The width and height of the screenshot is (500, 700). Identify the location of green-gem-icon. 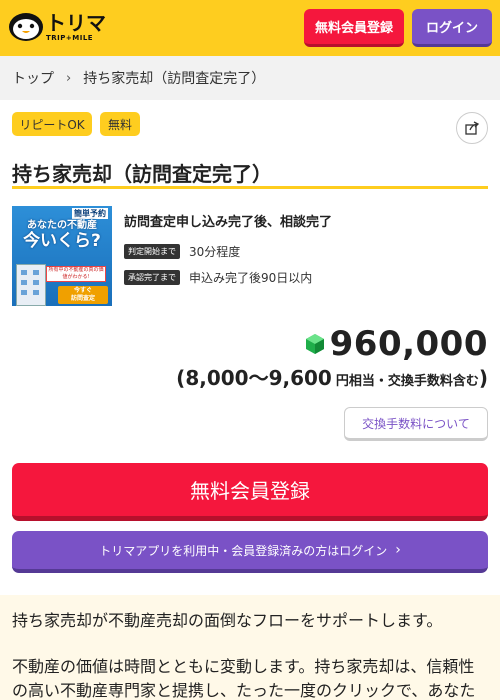
(314, 344).